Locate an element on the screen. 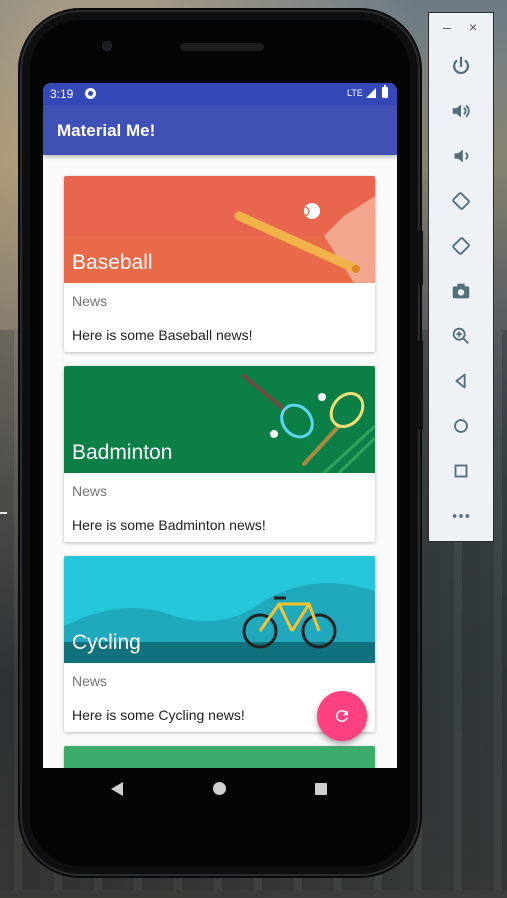  card-image-cycling: Cycling is located at coordinates (219, 609).